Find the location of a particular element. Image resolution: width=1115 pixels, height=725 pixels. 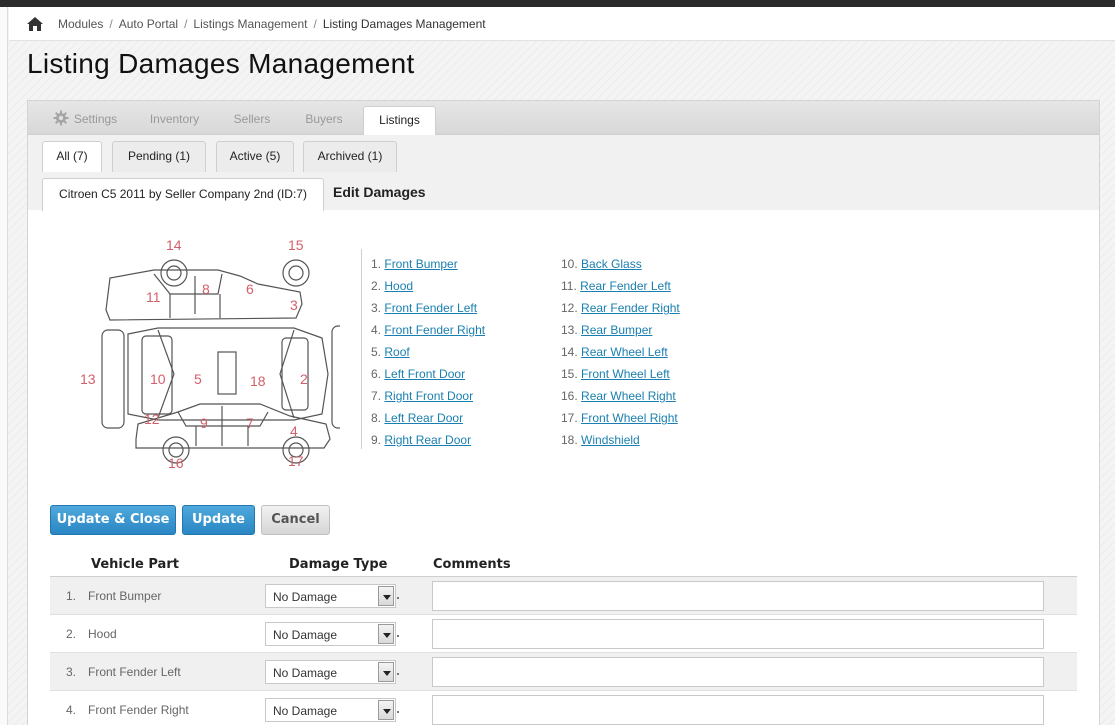

cancel-button: Cancel is located at coordinates (295, 520).